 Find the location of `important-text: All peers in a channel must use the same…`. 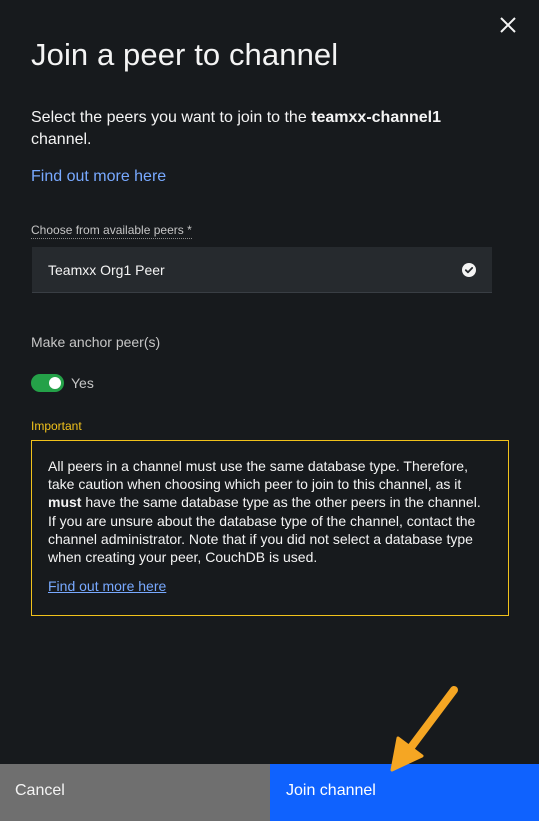

important-text: All peers in a channel must use the same… is located at coordinates (270, 511).